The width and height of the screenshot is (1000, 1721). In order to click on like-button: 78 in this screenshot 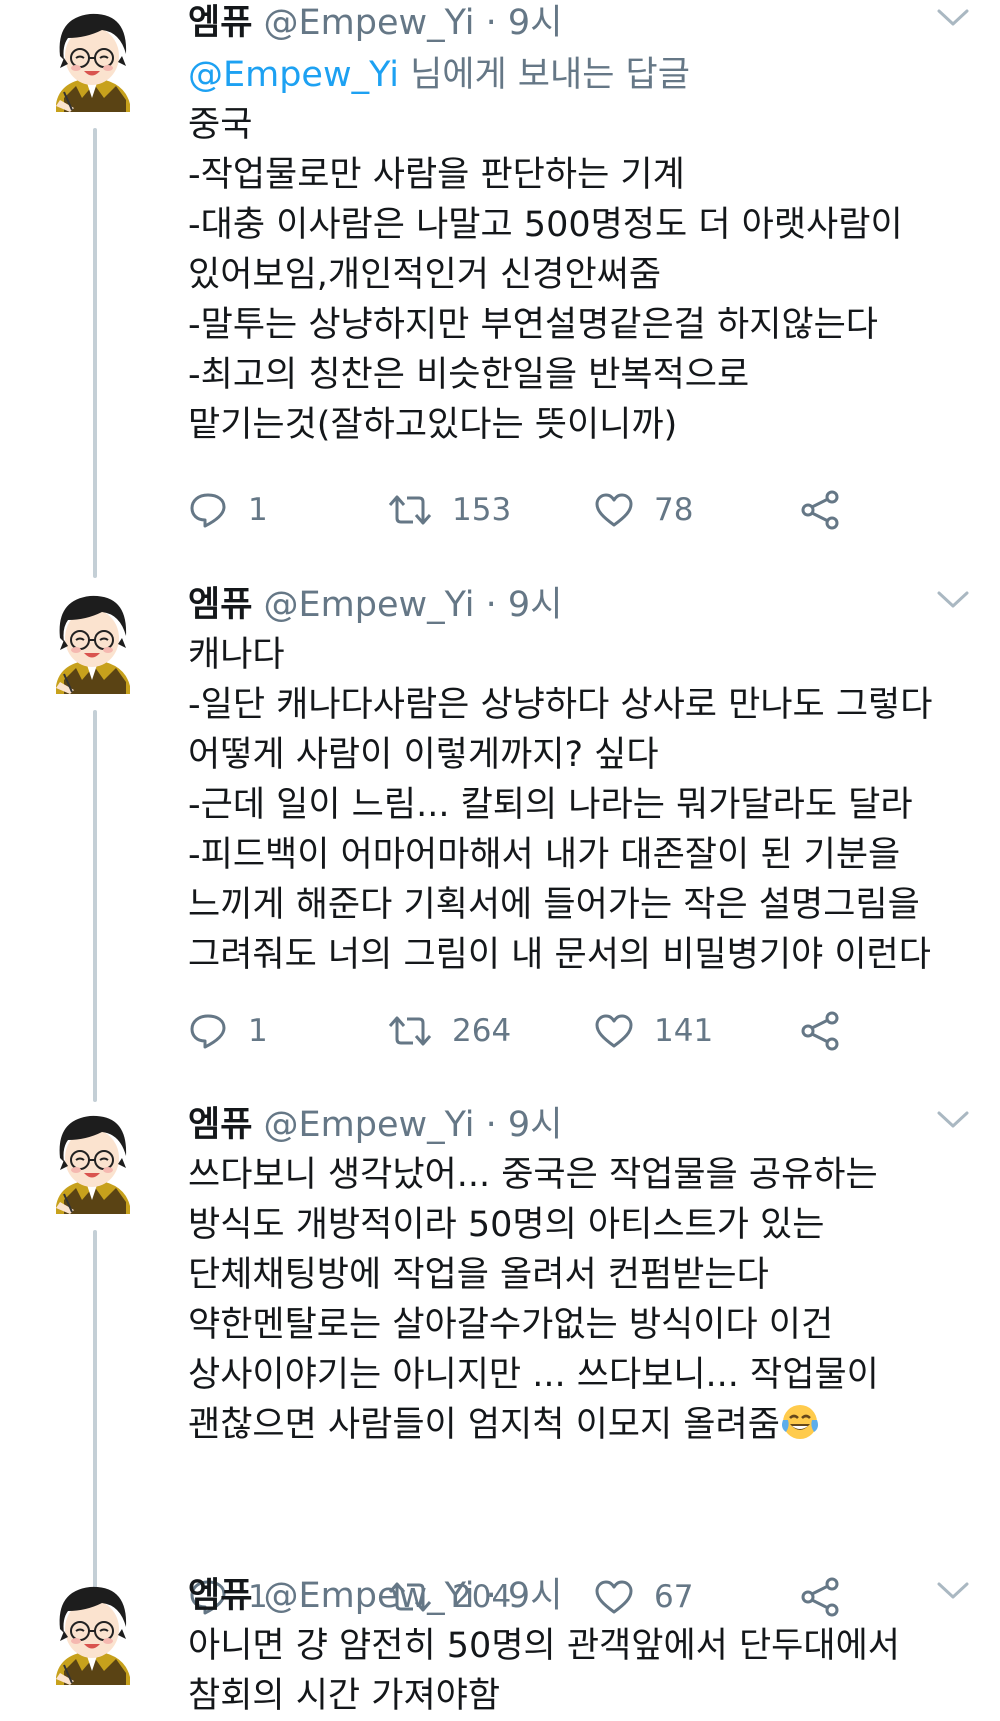, I will do `click(643, 510)`.